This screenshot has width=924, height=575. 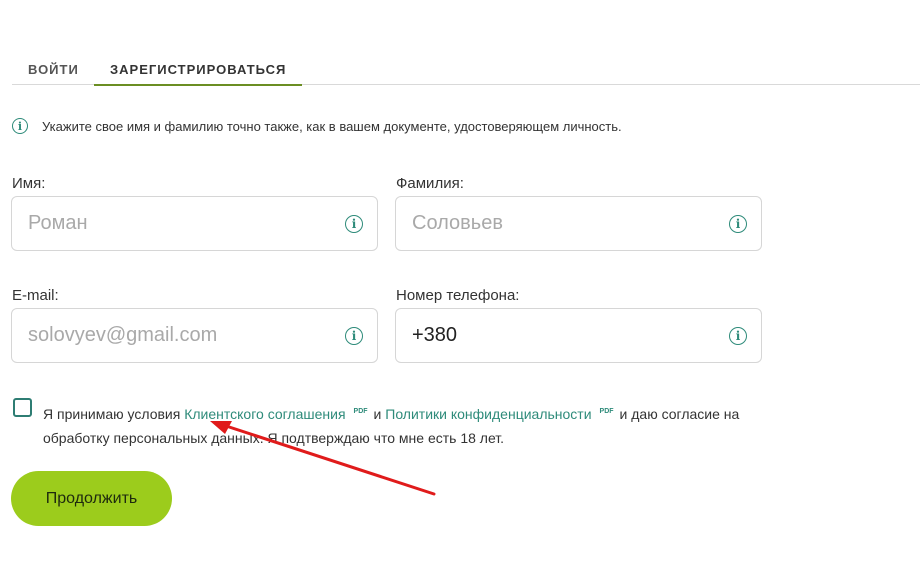 What do you see at coordinates (466, 73) in the screenshot?
I see `auth-tabs: ВОЙТИ ЗАРЕГИСТРИРОВАТЬСЯ` at bounding box center [466, 73].